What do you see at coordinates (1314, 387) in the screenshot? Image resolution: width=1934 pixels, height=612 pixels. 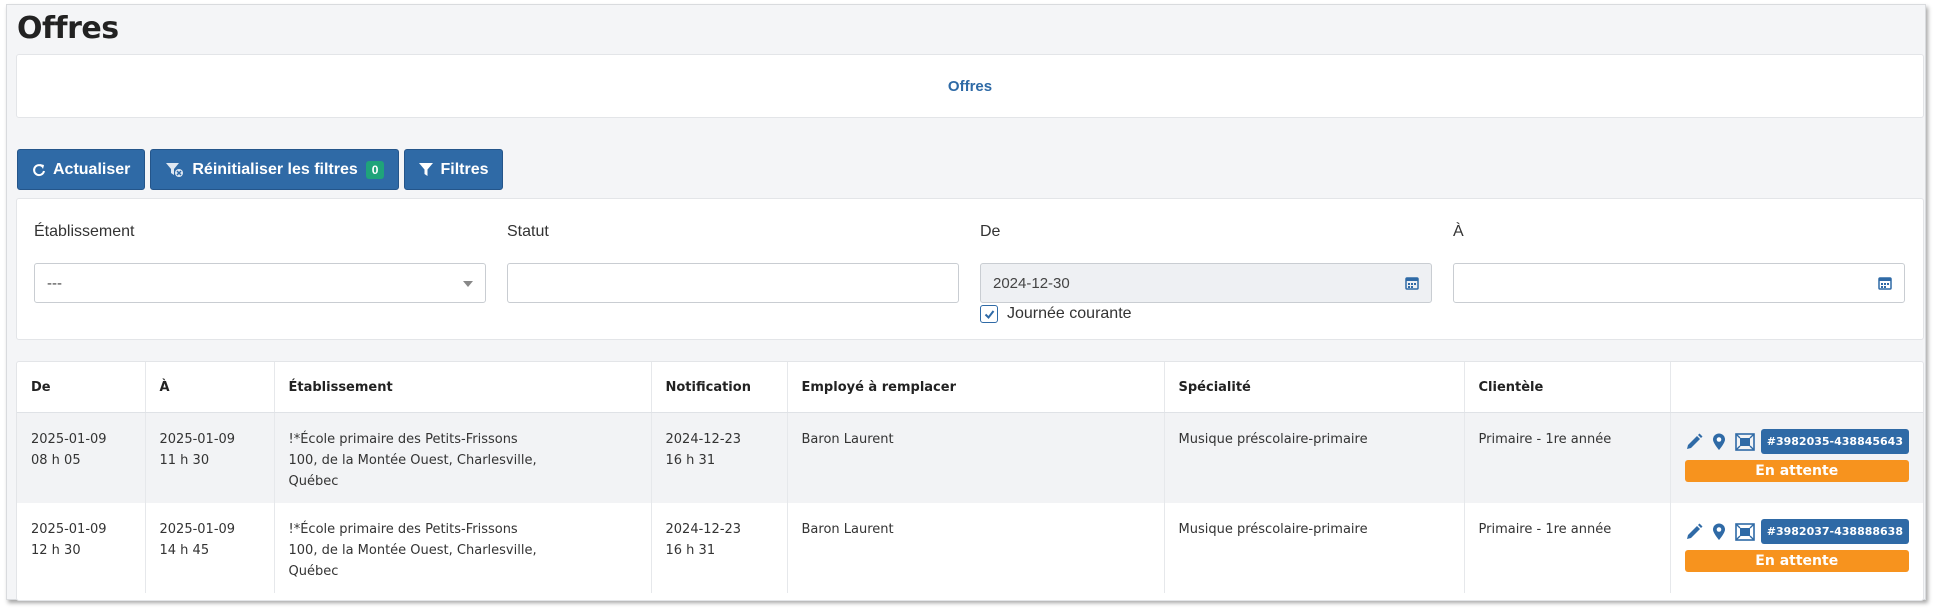 I see `column-header-specialite: Spécialité` at bounding box center [1314, 387].